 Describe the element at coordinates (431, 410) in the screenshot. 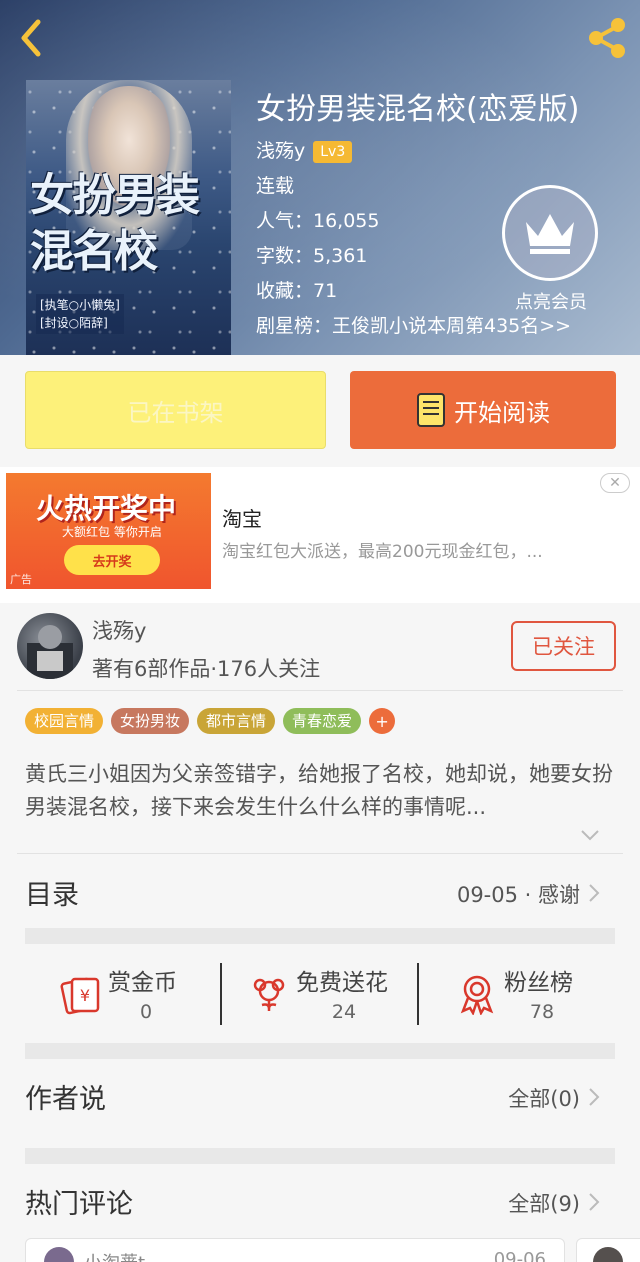

I see `book-icon` at that location.